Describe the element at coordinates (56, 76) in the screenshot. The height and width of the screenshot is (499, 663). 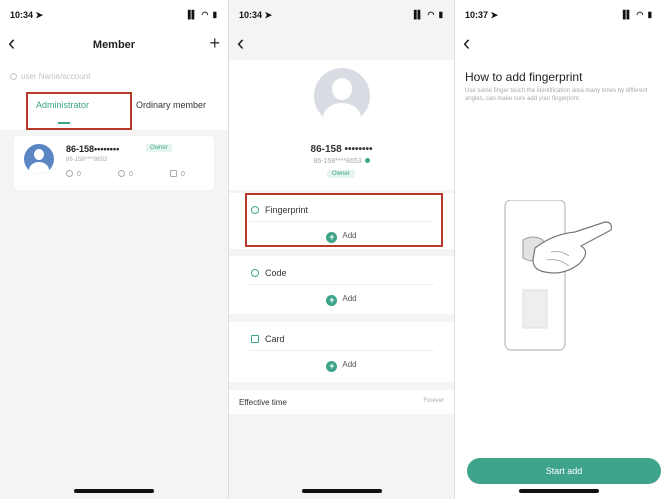
I see `search-placeholder: user Name/account` at that location.